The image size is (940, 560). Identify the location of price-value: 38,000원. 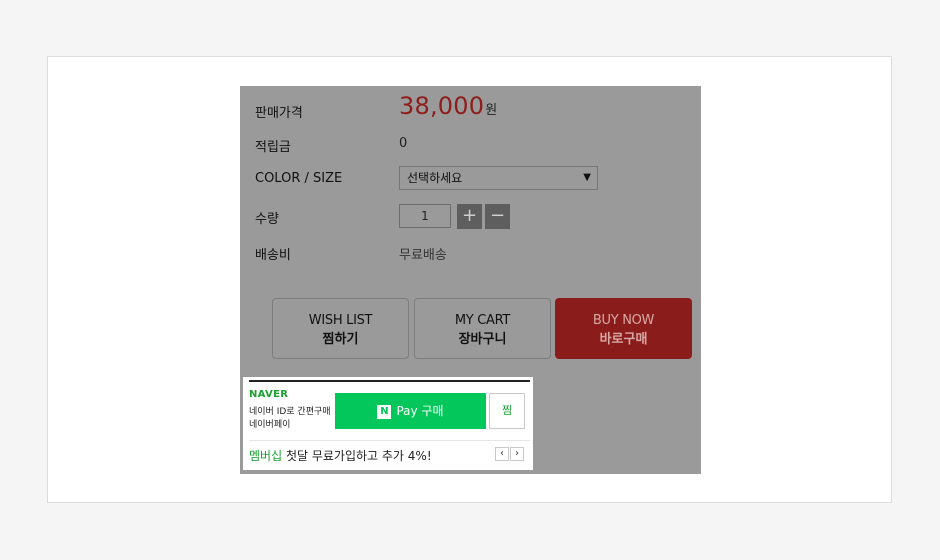
(448, 106).